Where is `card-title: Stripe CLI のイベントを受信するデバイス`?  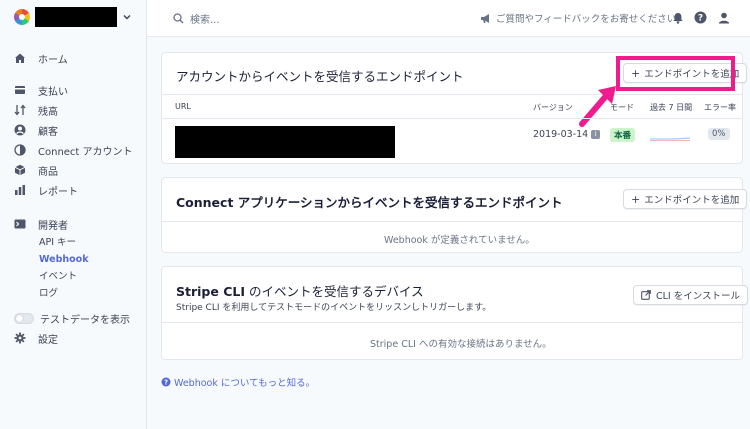 card-title: Stripe CLI のイベントを受信するデバイス is located at coordinates (300, 290).